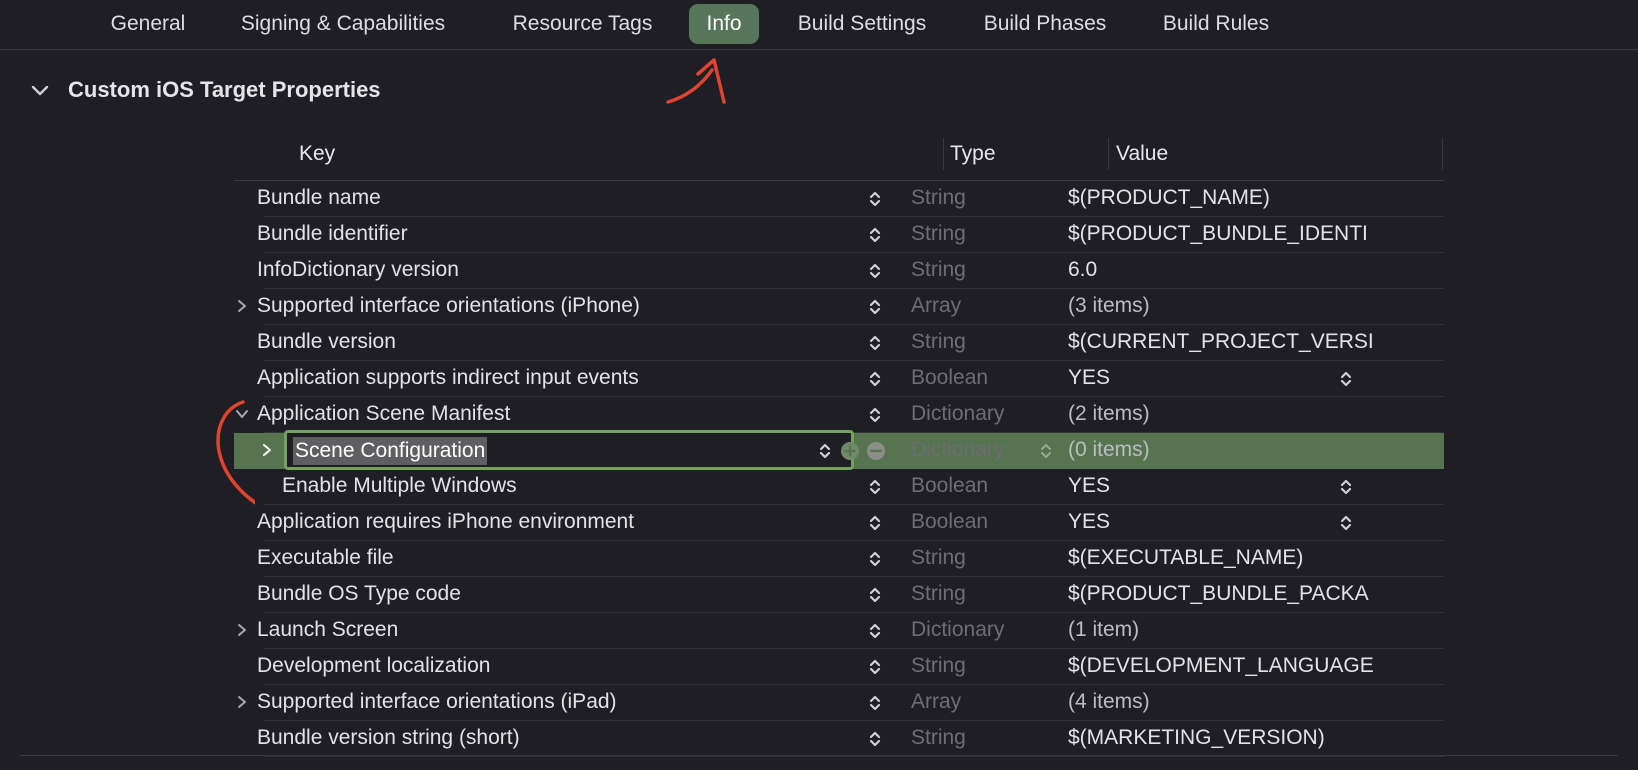 The image size is (1638, 770). What do you see at coordinates (973, 154) in the screenshot?
I see `column-header-type: Type` at bounding box center [973, 154].